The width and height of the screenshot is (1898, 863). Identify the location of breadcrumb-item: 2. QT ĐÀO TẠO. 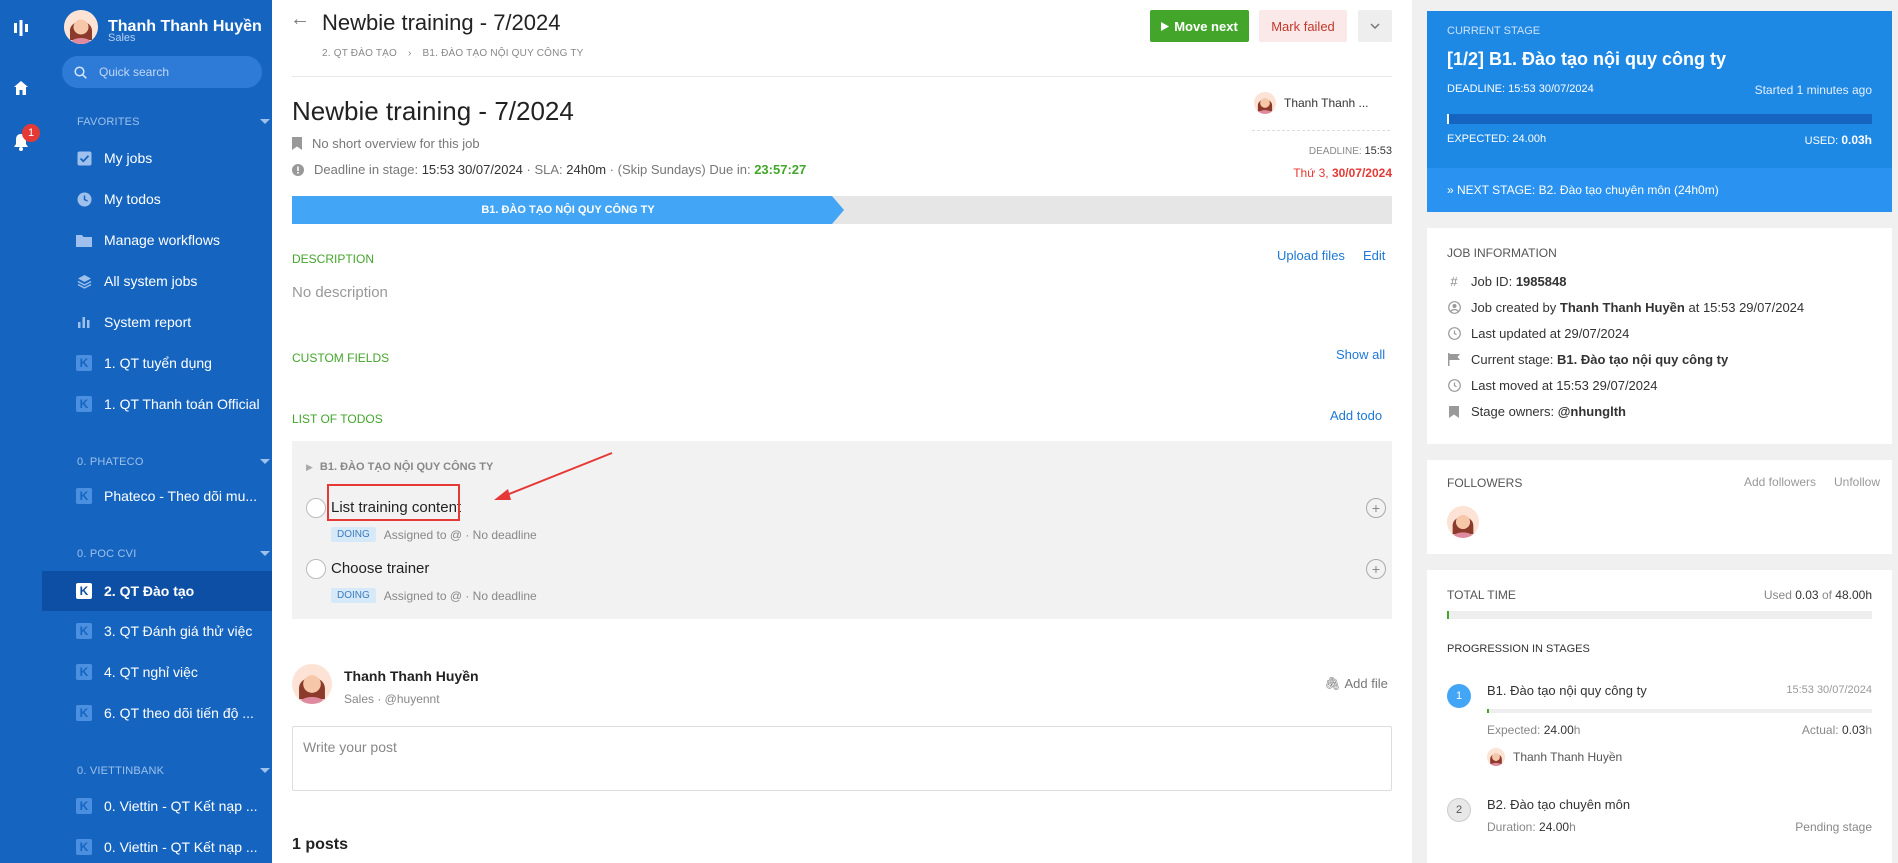
(359, 53).